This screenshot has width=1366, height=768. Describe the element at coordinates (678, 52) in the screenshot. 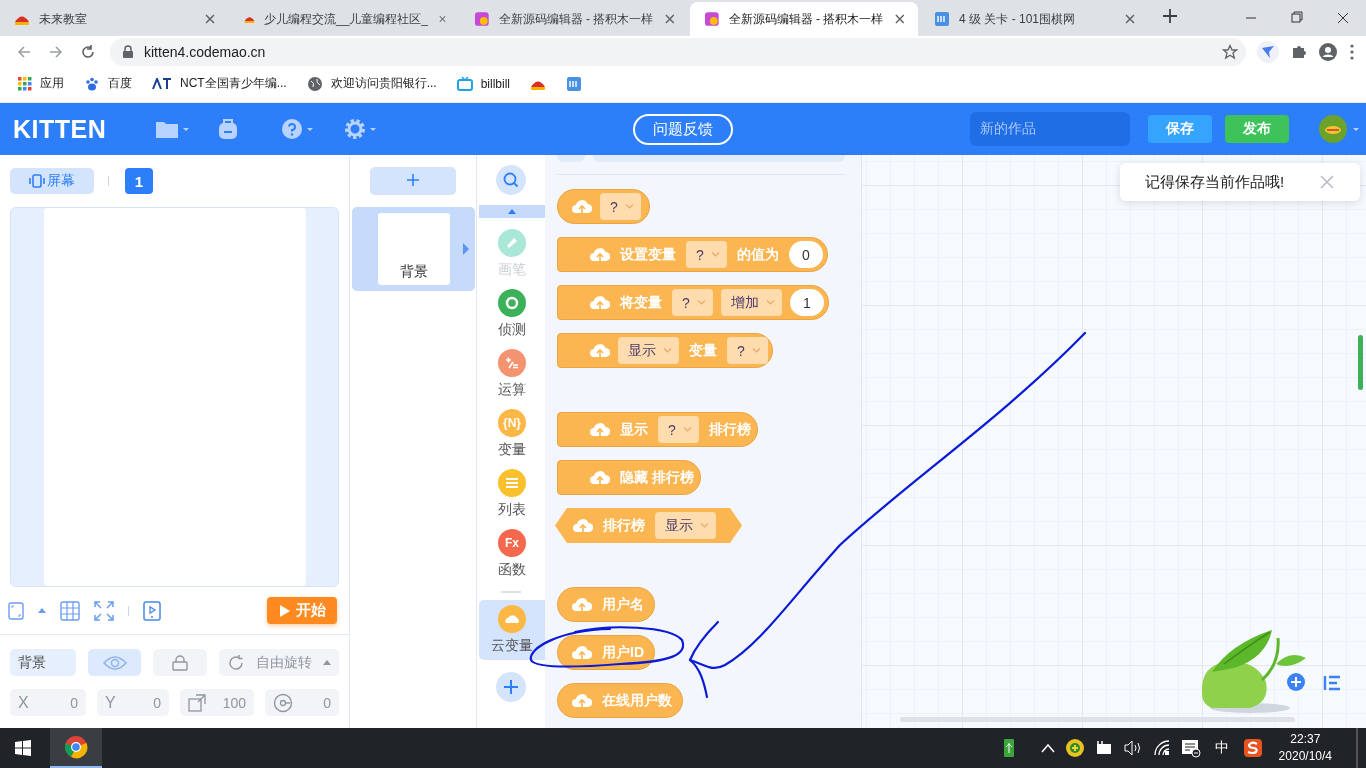

I see `address-bar: kitten4.codemao.cn` at that location.